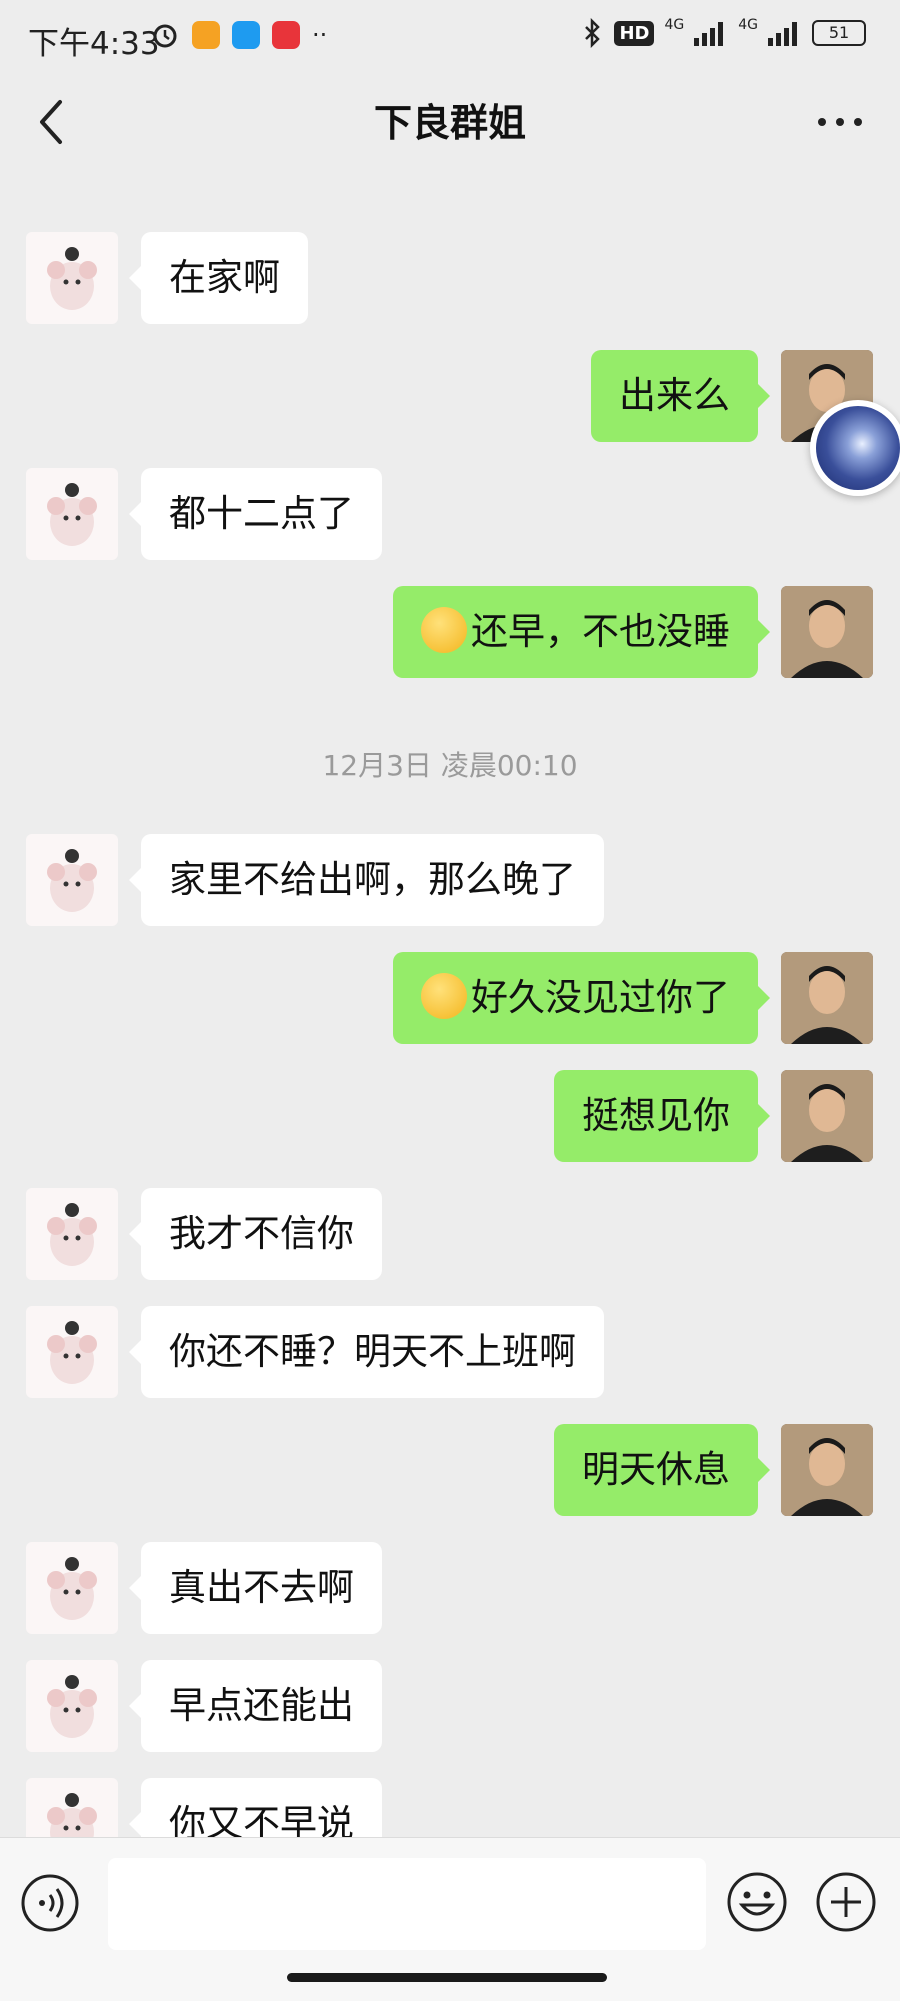 Image resolution: width=900 pixels, height=2001 pixels. What do you see at coordinates (450, 278) in the screenshot?
I see `message-row: 在家啊` at bounding box center [450, 278].